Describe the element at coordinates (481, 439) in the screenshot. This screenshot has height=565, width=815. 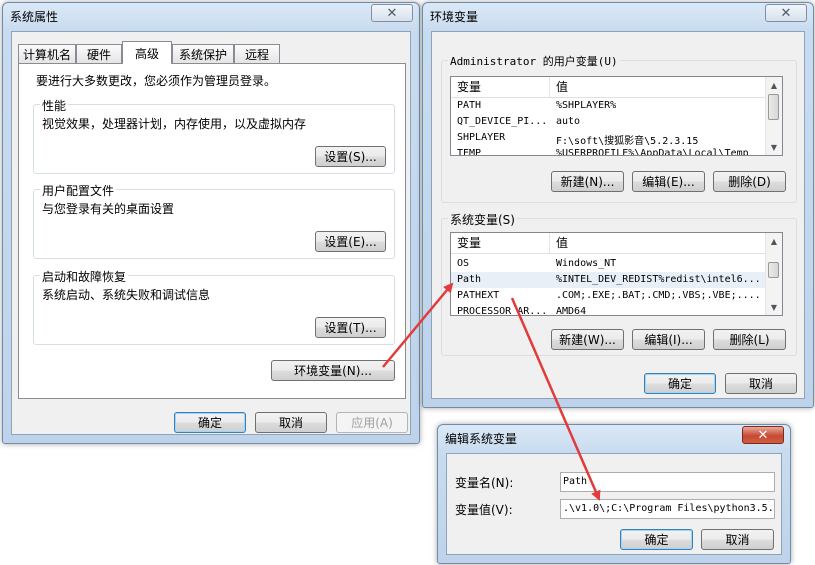
I see `window-title: 编辑系统变量` at that location.